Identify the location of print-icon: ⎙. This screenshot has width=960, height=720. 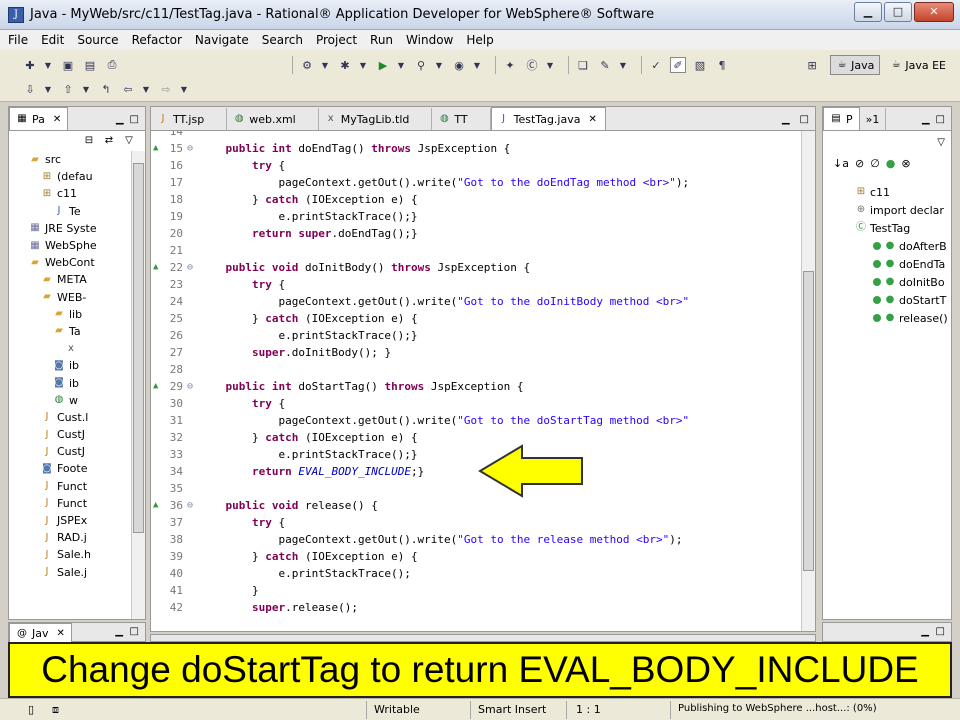
(112, 65).